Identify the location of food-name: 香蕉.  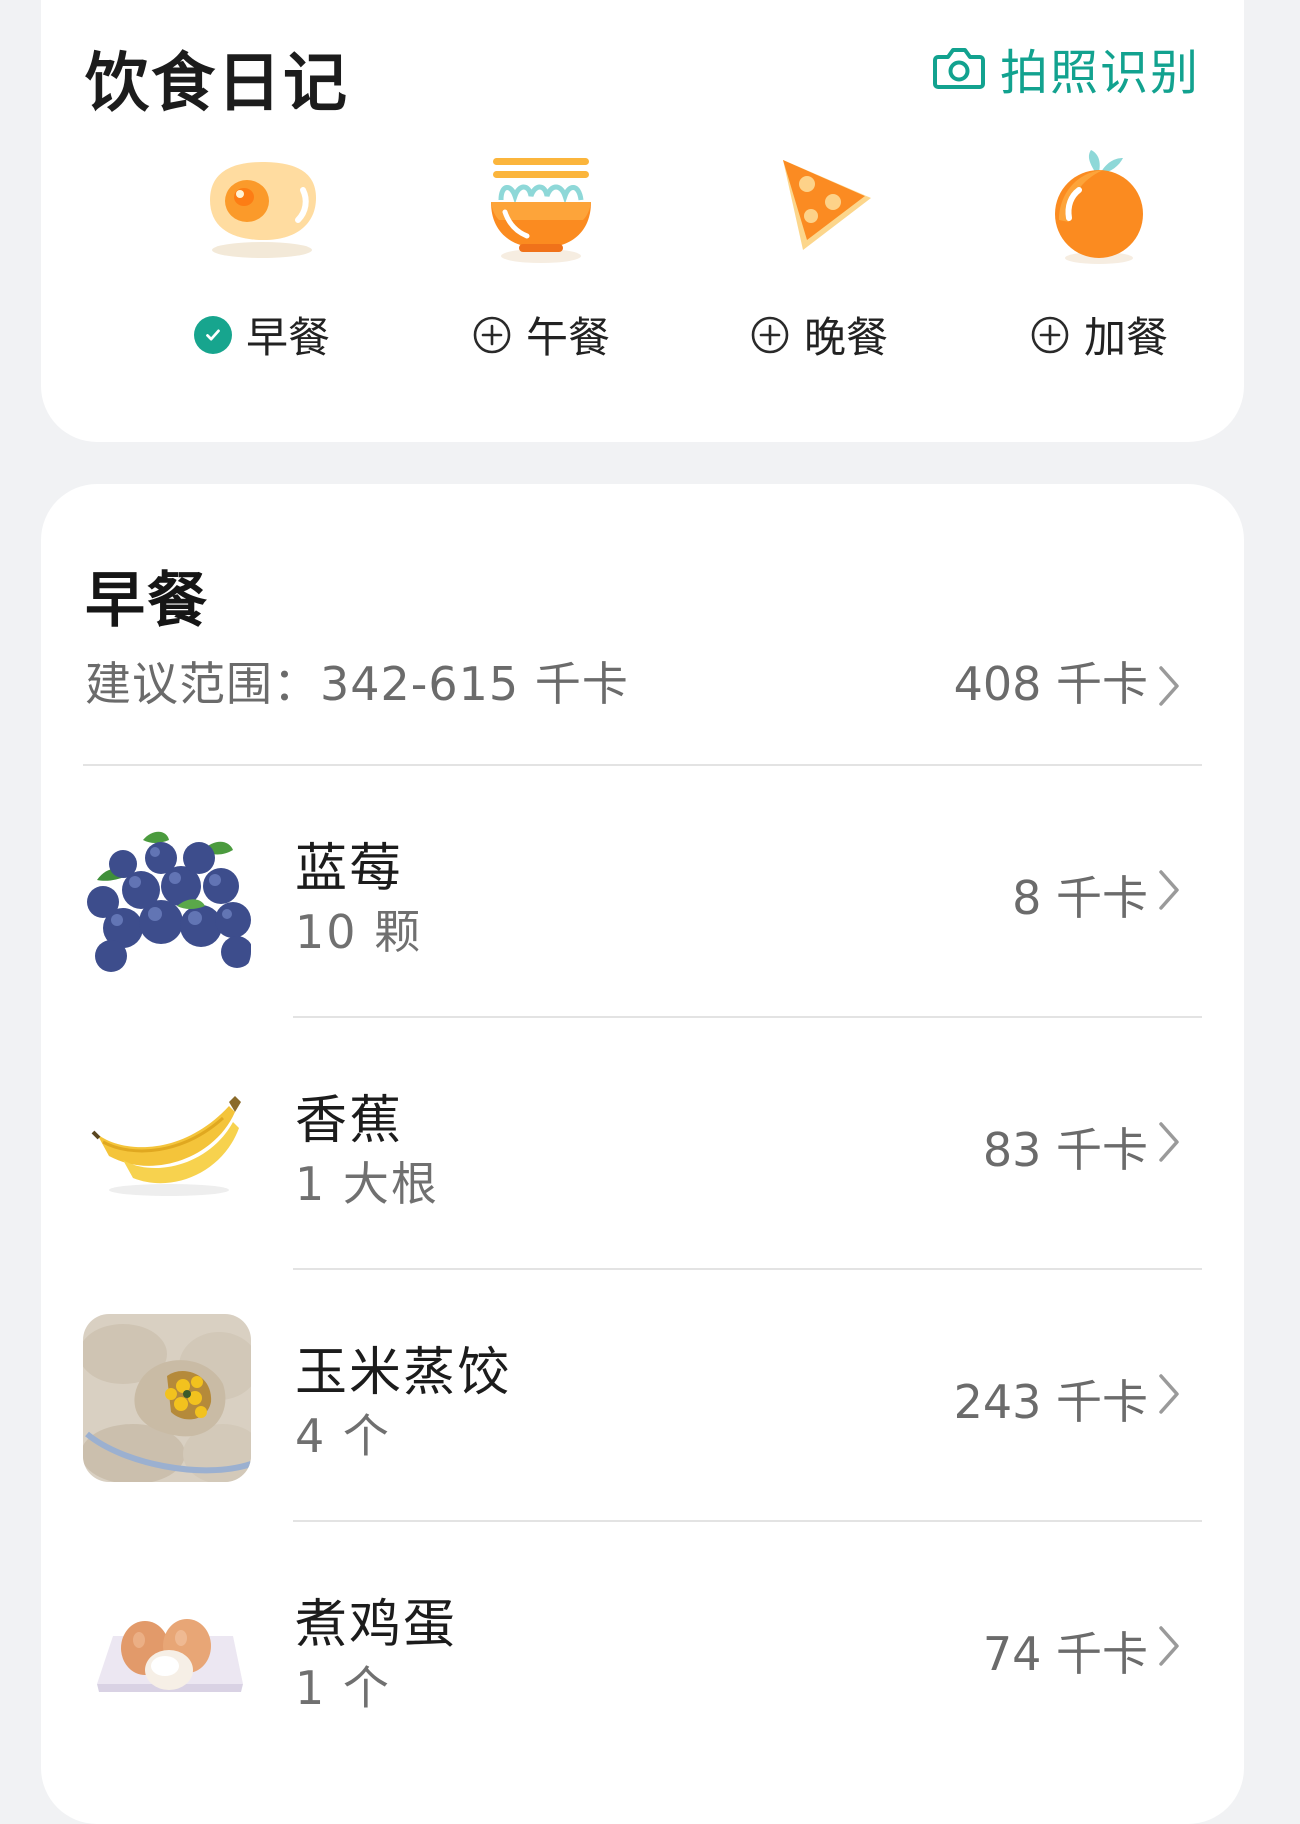
(349, 1121).